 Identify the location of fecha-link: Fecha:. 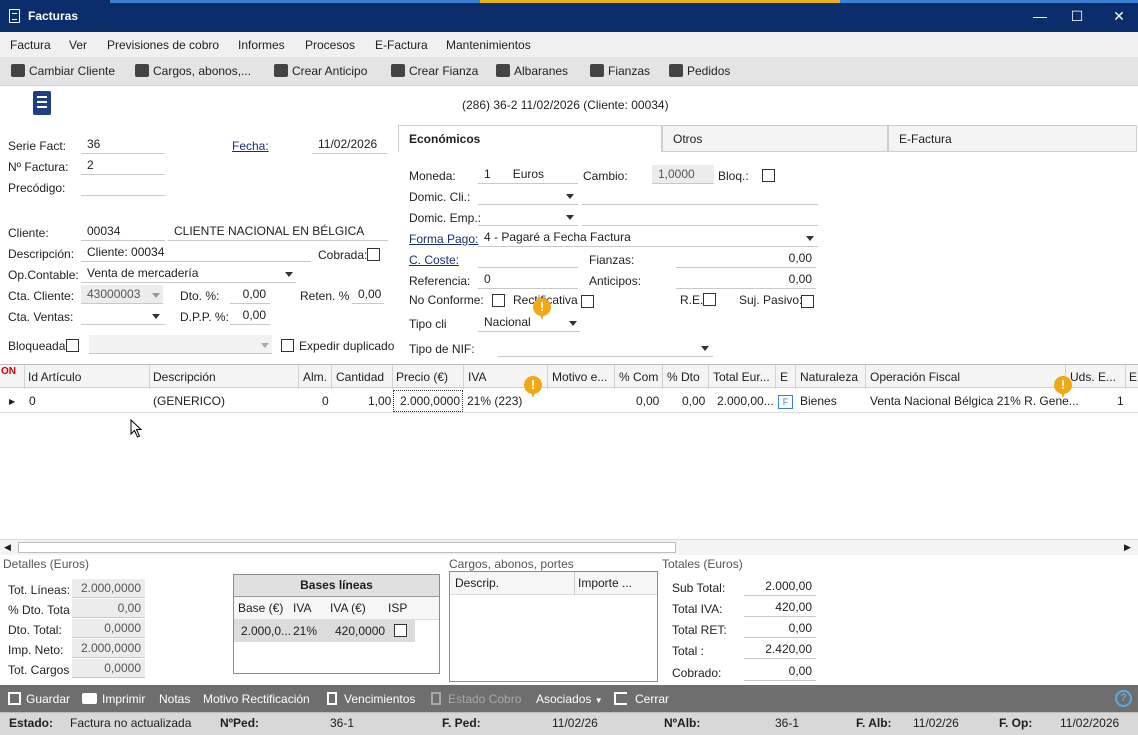
(250, 146).